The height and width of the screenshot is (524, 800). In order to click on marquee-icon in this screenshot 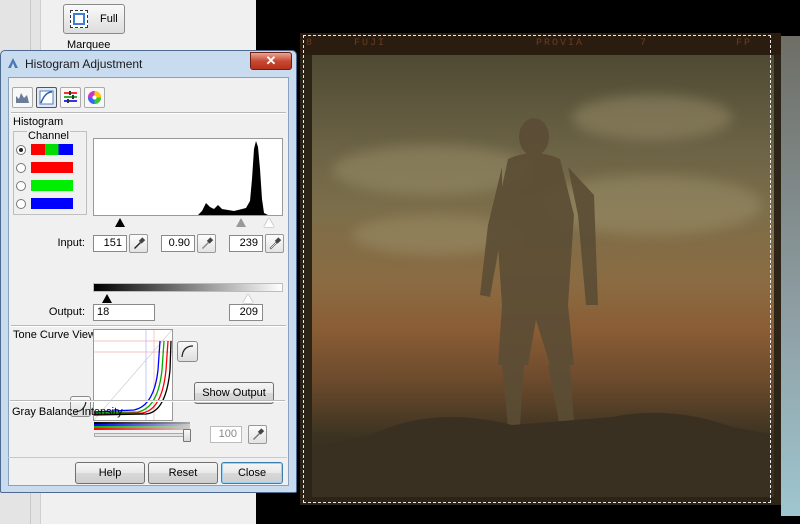, I will do `click(79, 19)`.